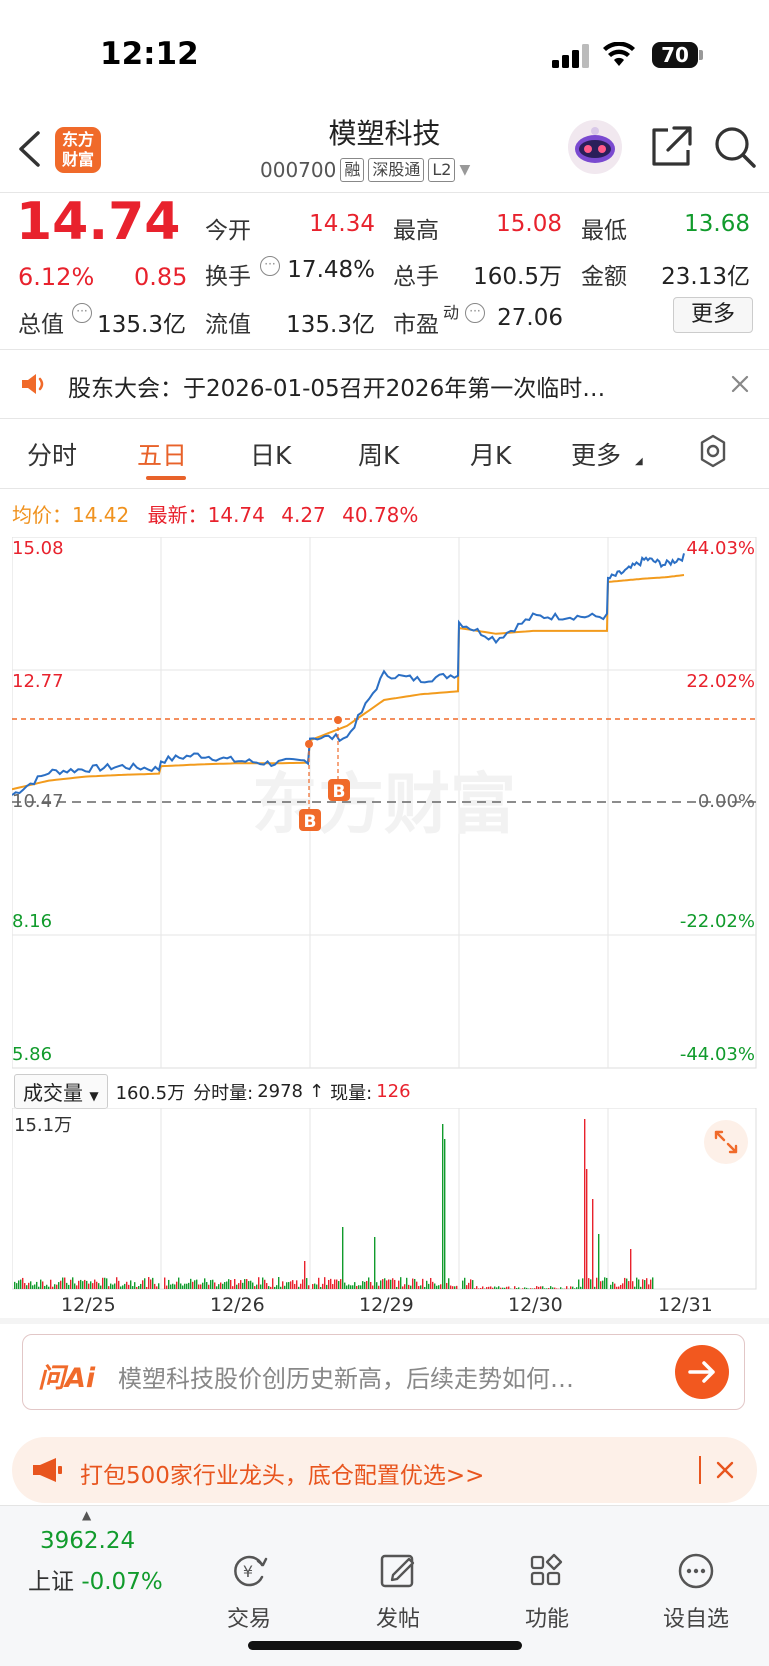  I want to click on nav-functions: 功能, so click(547, 1592).